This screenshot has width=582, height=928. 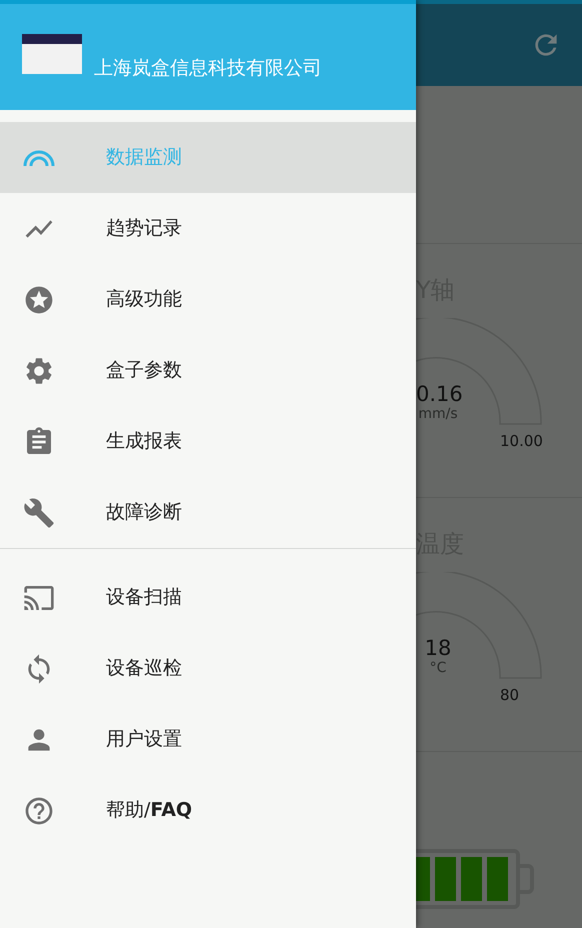 I want to click on battery-icon, so click(x=475, y=879).